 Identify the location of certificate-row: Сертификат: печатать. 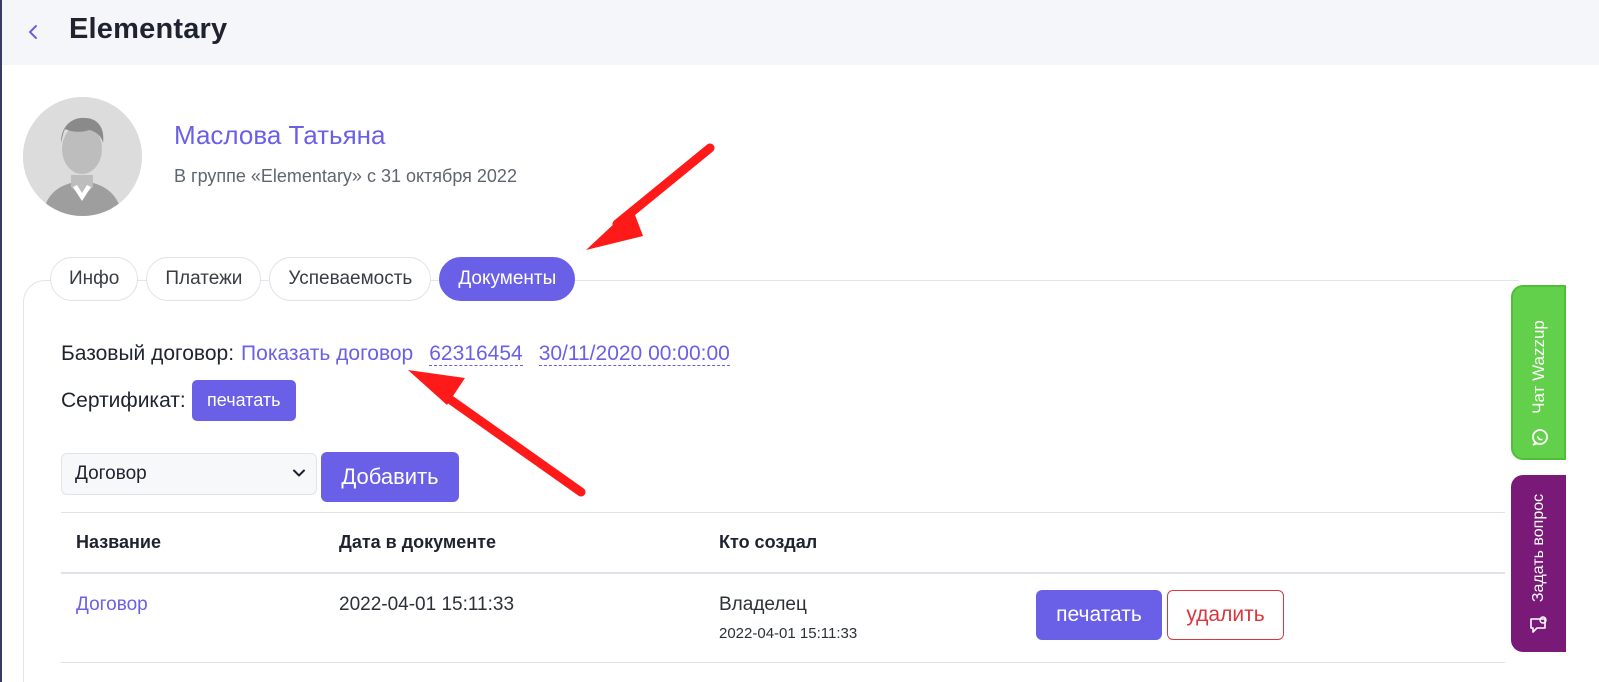
(178, 400).